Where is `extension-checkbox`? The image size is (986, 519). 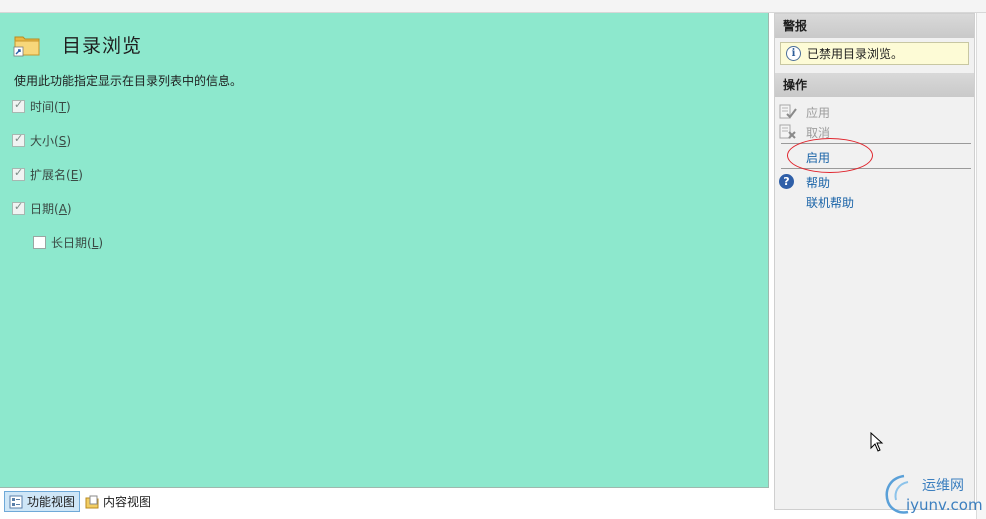
extension-checkbox is located at coordinates (18, 173).